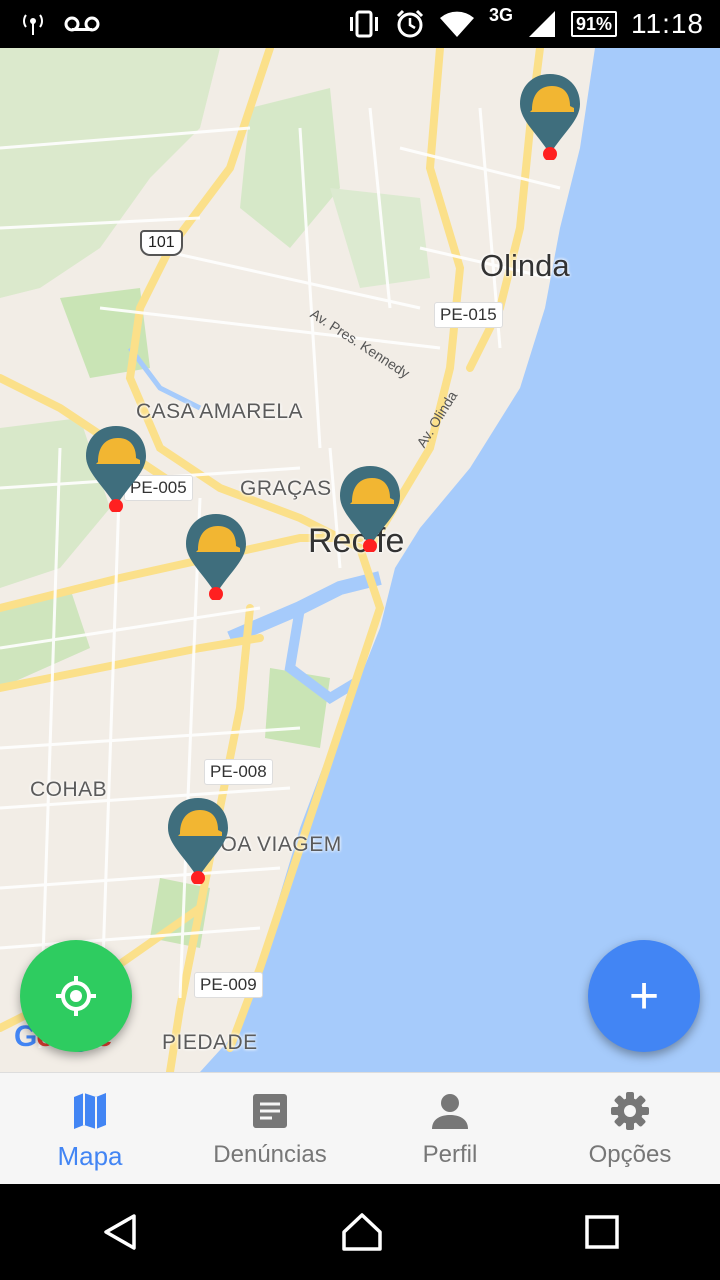 Image resolution: width=720 pixels, height=1280 pixels. What do you see at coordinates (33, 24) in the screenshot?
I see `radio-signal-icon` at bounding box center [33, 24].